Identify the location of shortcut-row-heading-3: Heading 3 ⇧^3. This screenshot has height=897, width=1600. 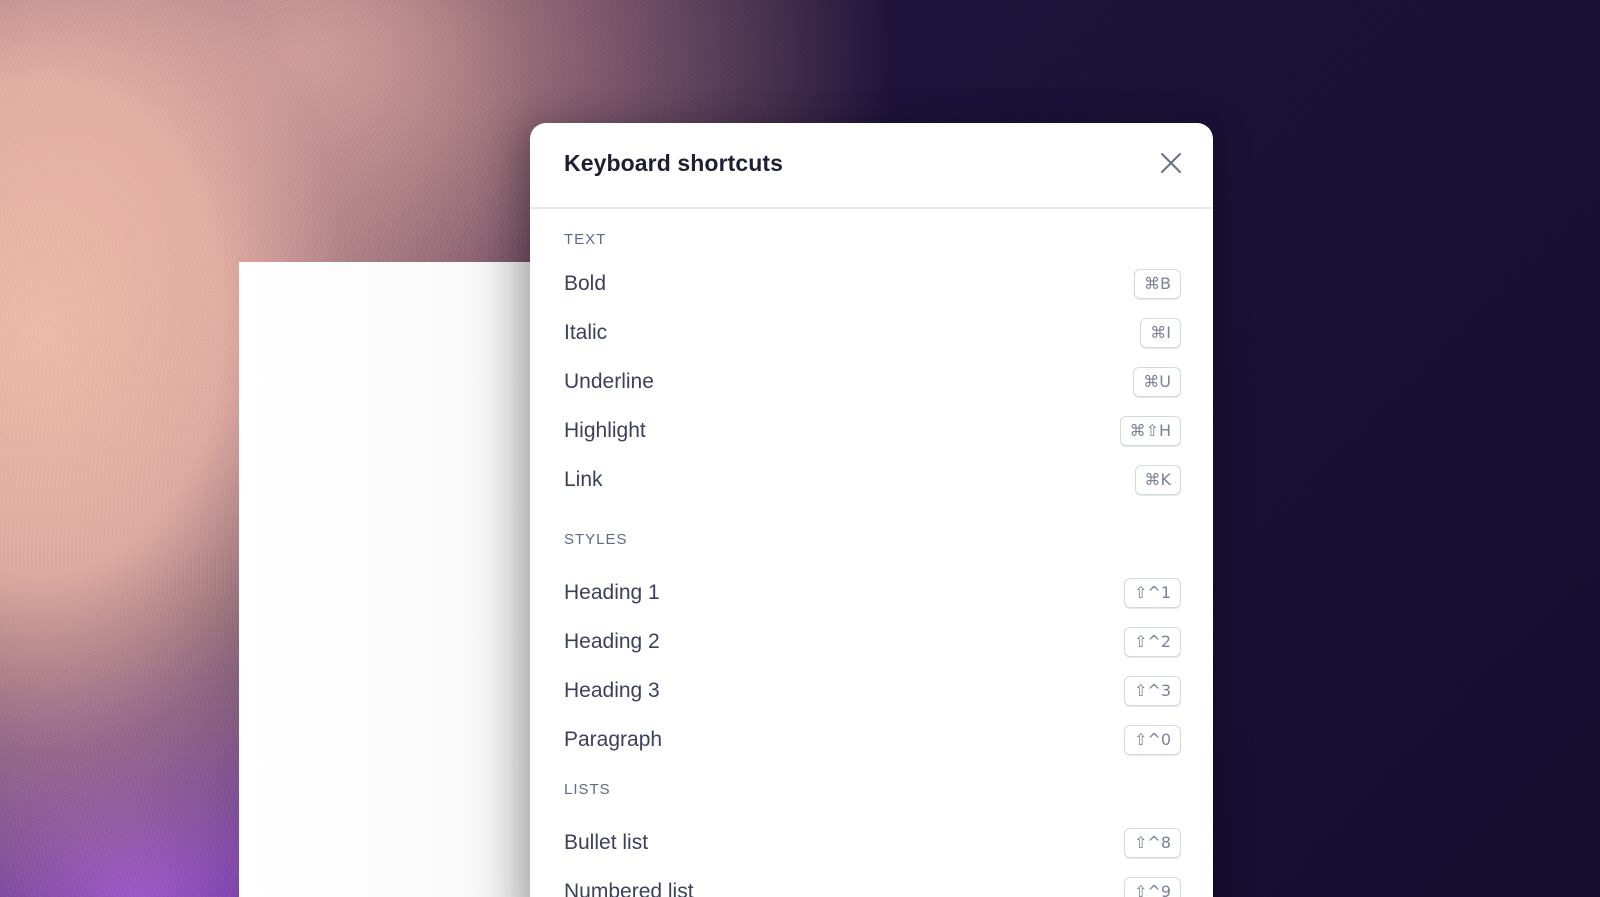
(872, 690).